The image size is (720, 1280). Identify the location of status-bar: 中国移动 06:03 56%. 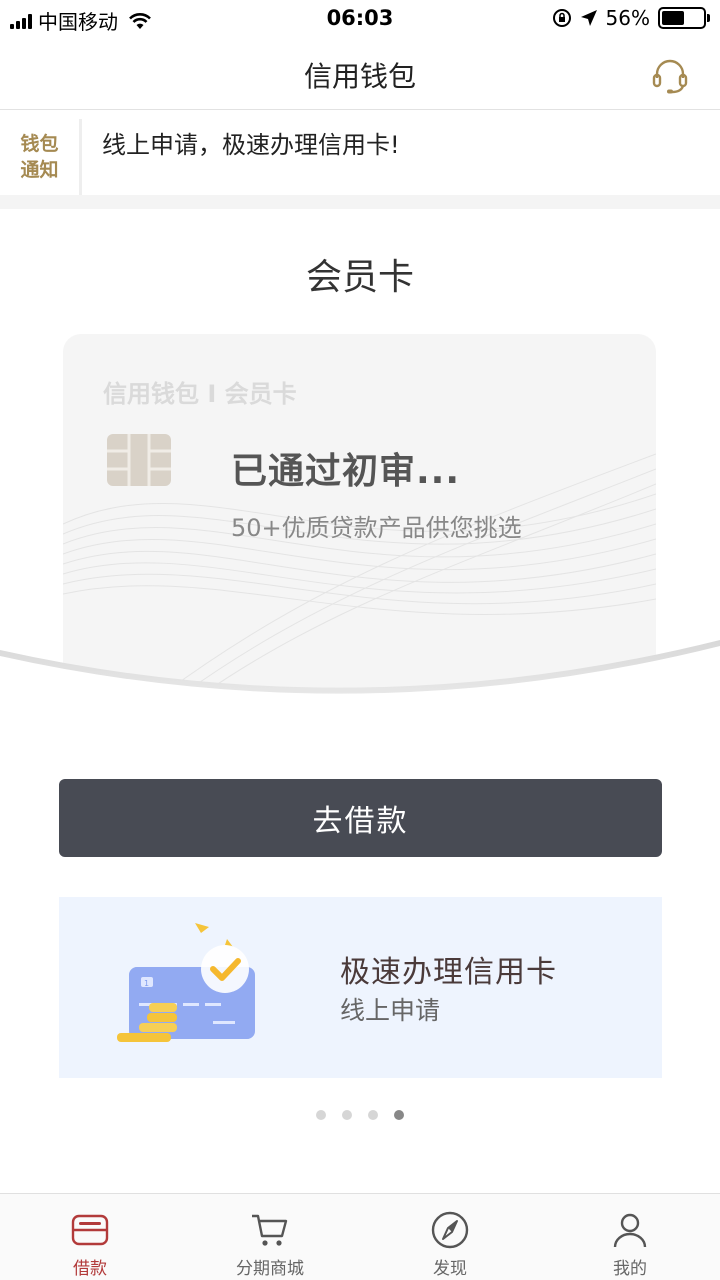
(360, 19).